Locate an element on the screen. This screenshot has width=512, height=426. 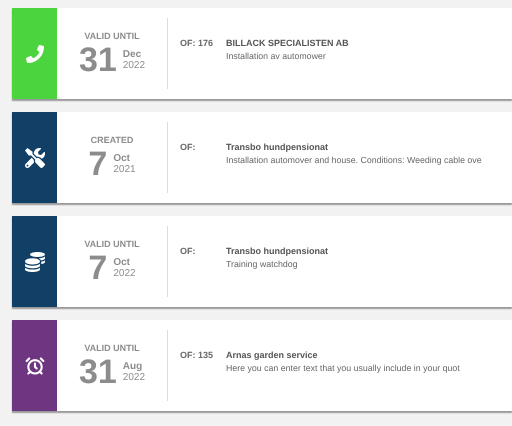
date-label: CREATED is located at coordinates (112, 139).